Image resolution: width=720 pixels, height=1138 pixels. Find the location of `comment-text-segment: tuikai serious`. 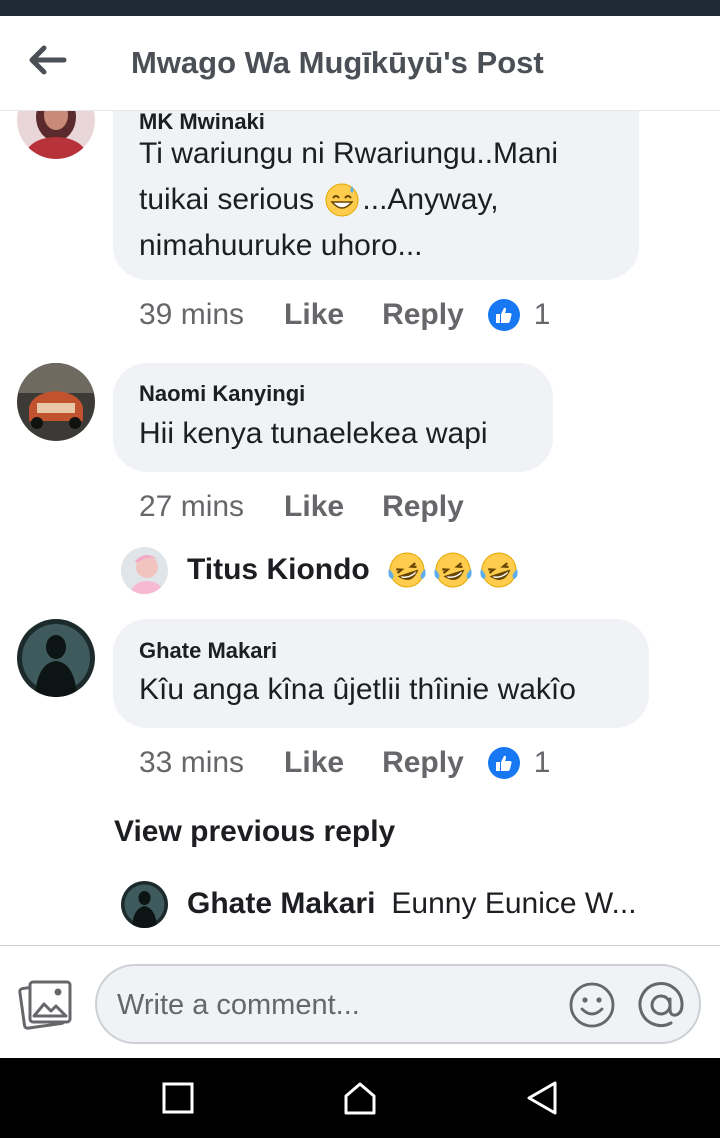

comment-text-segment: tuikai serious is located at coordinates (231, 199).